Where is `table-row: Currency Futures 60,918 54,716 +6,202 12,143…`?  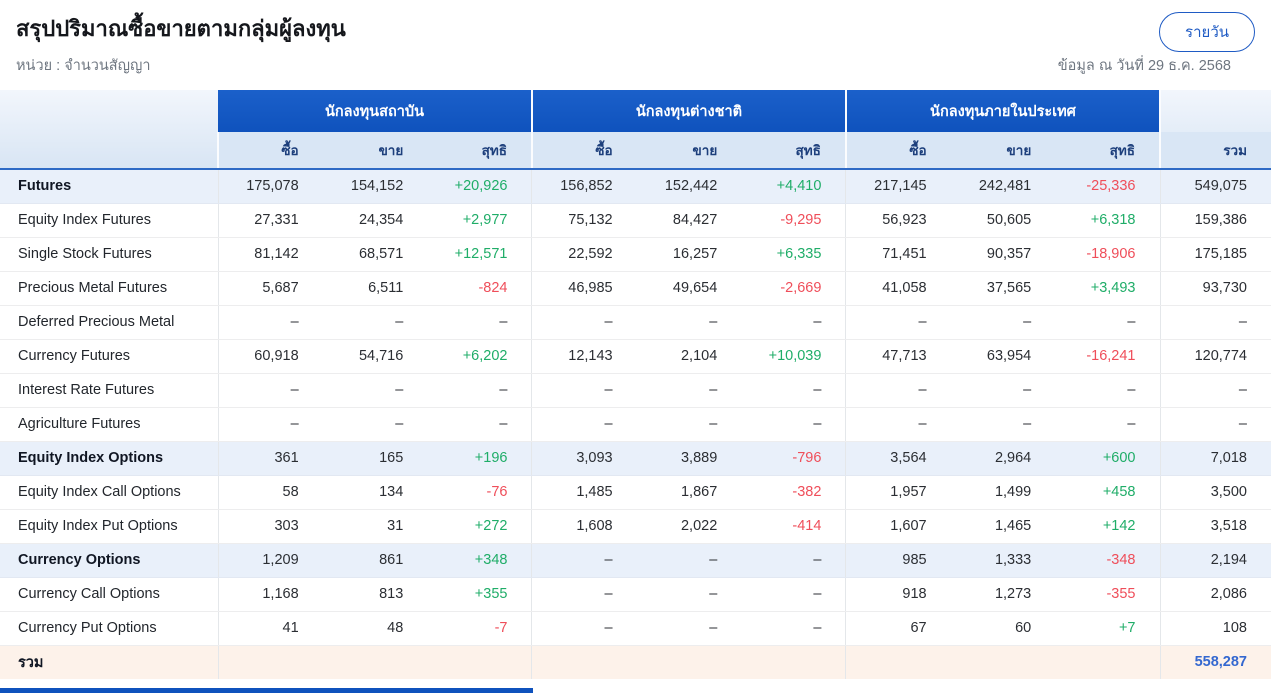
table-row: Currency Futures 60,918 54,716 +6,202 12,143… is located at coordinates (635, 356).